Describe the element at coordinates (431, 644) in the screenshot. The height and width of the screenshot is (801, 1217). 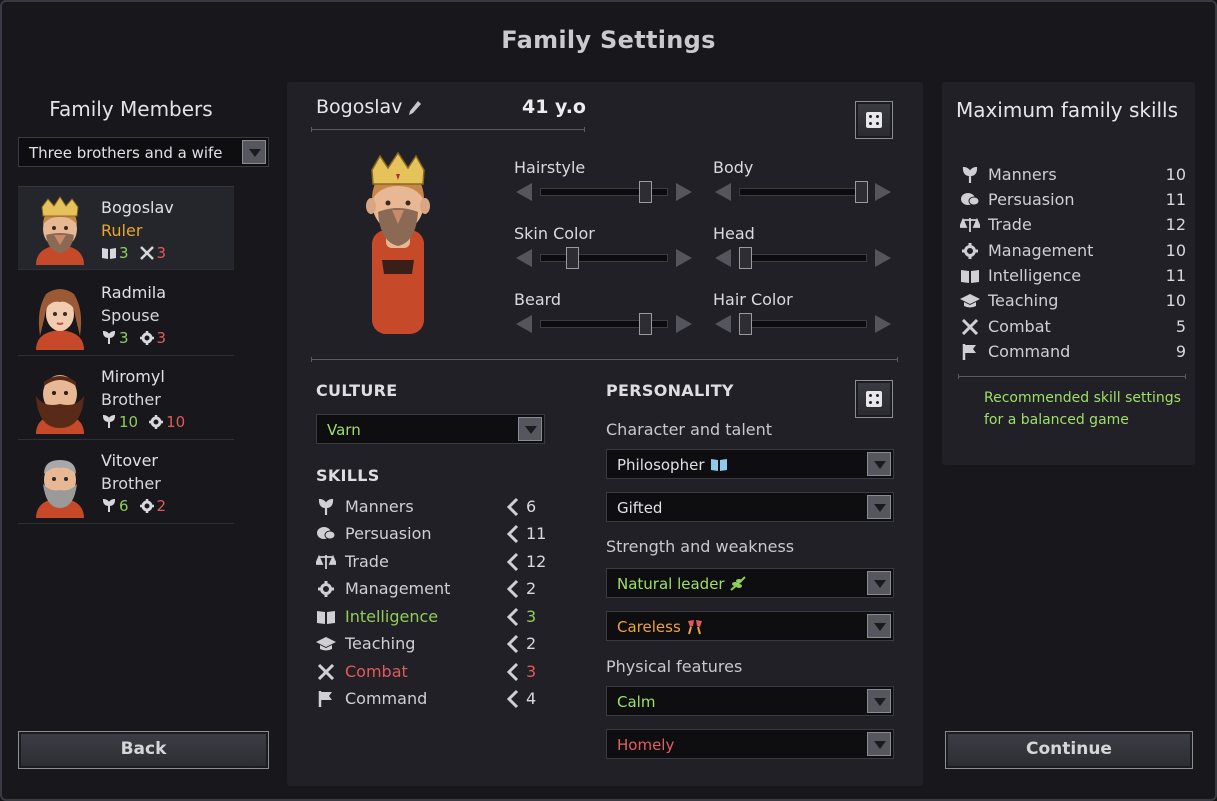
I see `skill-teaching: Teaching 2` at that location.